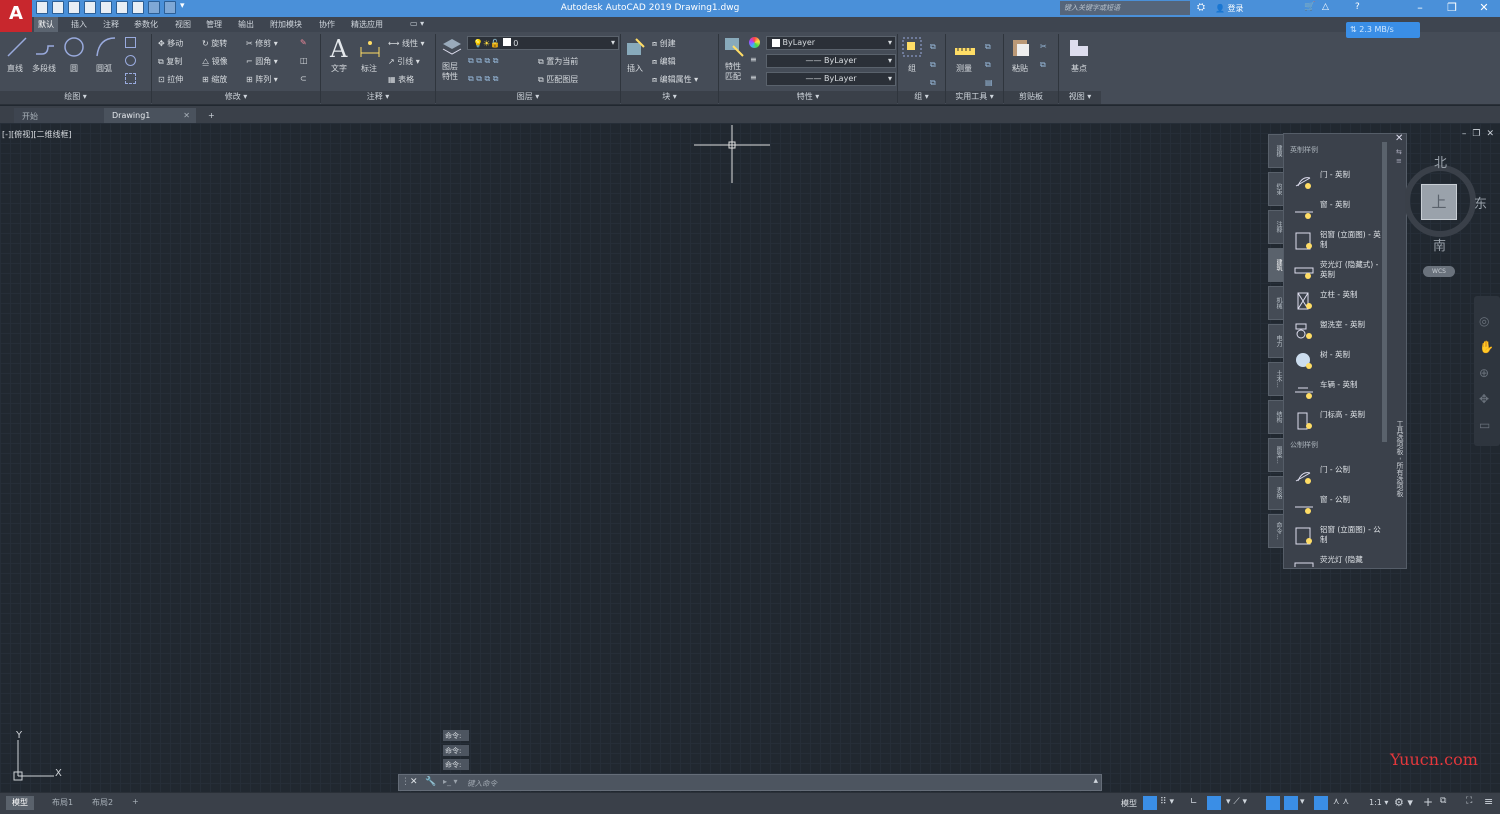  I want to click on fillet-button: ⌐ 圆角 ▾, so click(262, 61).